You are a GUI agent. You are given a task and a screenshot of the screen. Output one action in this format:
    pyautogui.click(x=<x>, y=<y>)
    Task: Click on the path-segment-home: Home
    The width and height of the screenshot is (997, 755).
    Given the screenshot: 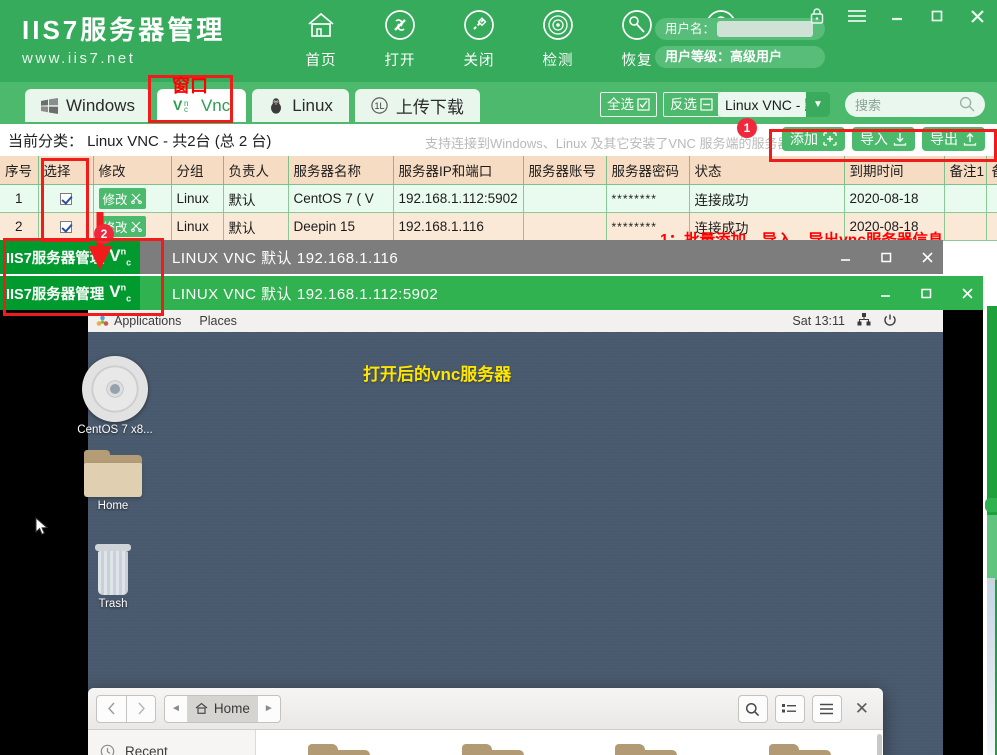 What is the action you would take?
    pyautogui.click(x=222, y=708)
    